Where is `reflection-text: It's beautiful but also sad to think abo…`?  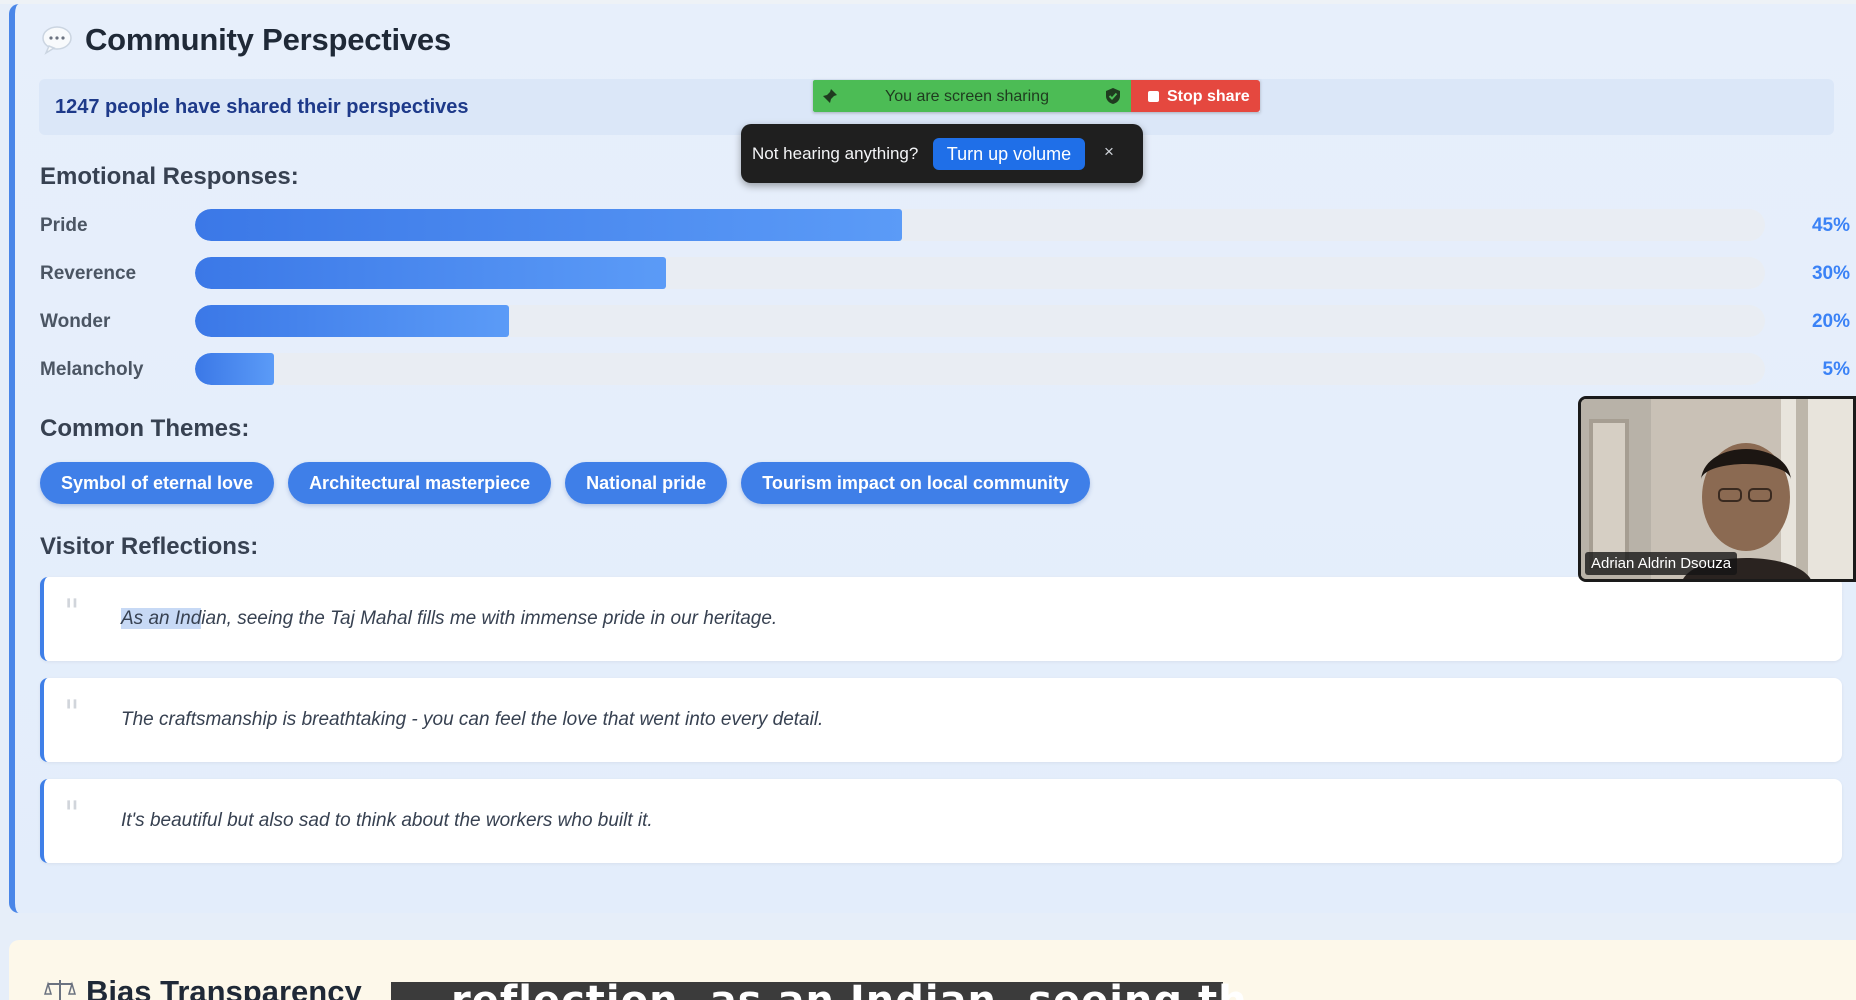 reflection-text: It's beautiful but also sad to think abo… is located at coordinates (387, 821).